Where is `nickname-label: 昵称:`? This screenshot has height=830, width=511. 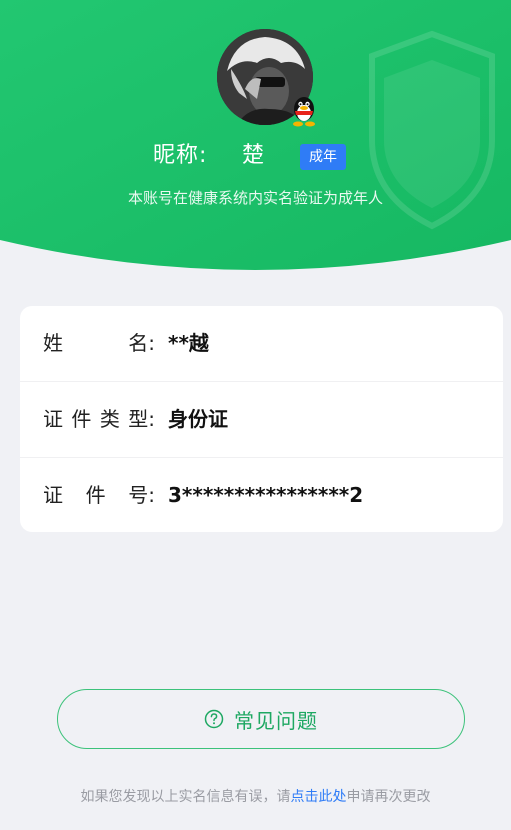
nickname-label: 昵称: is located at coordinates (180, 155).